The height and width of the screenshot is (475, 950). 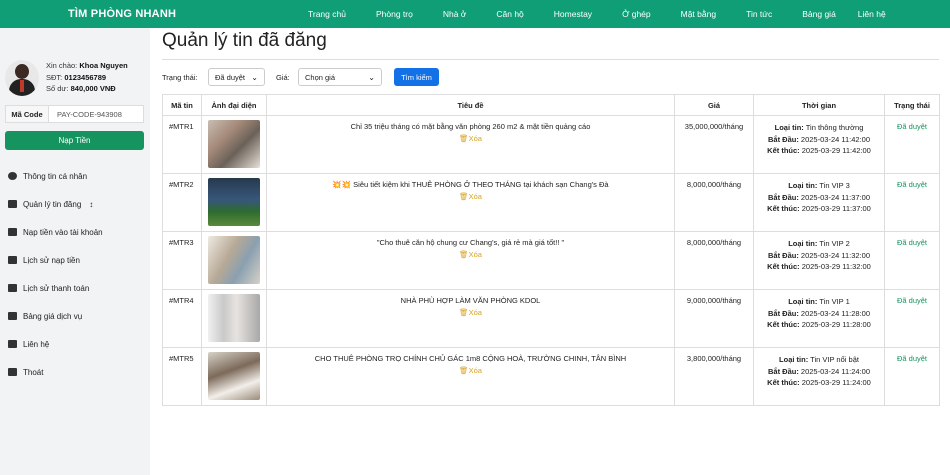 What do you see at coordinates (836, 324) in the screenshot?
I see `post-end: 2025-03-29 11:28:00` at bounding box center [836, 324].